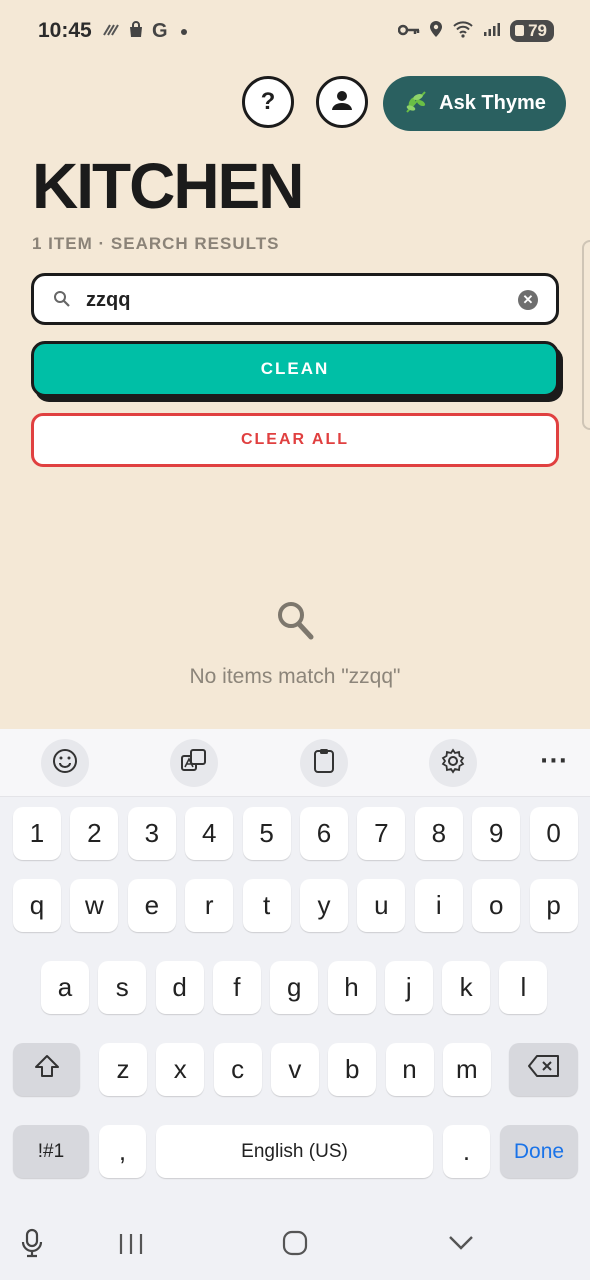 Image resolution: width=590 pixels, height=1280 pixels. I want to click on key-8: 8, so click(438, 833).